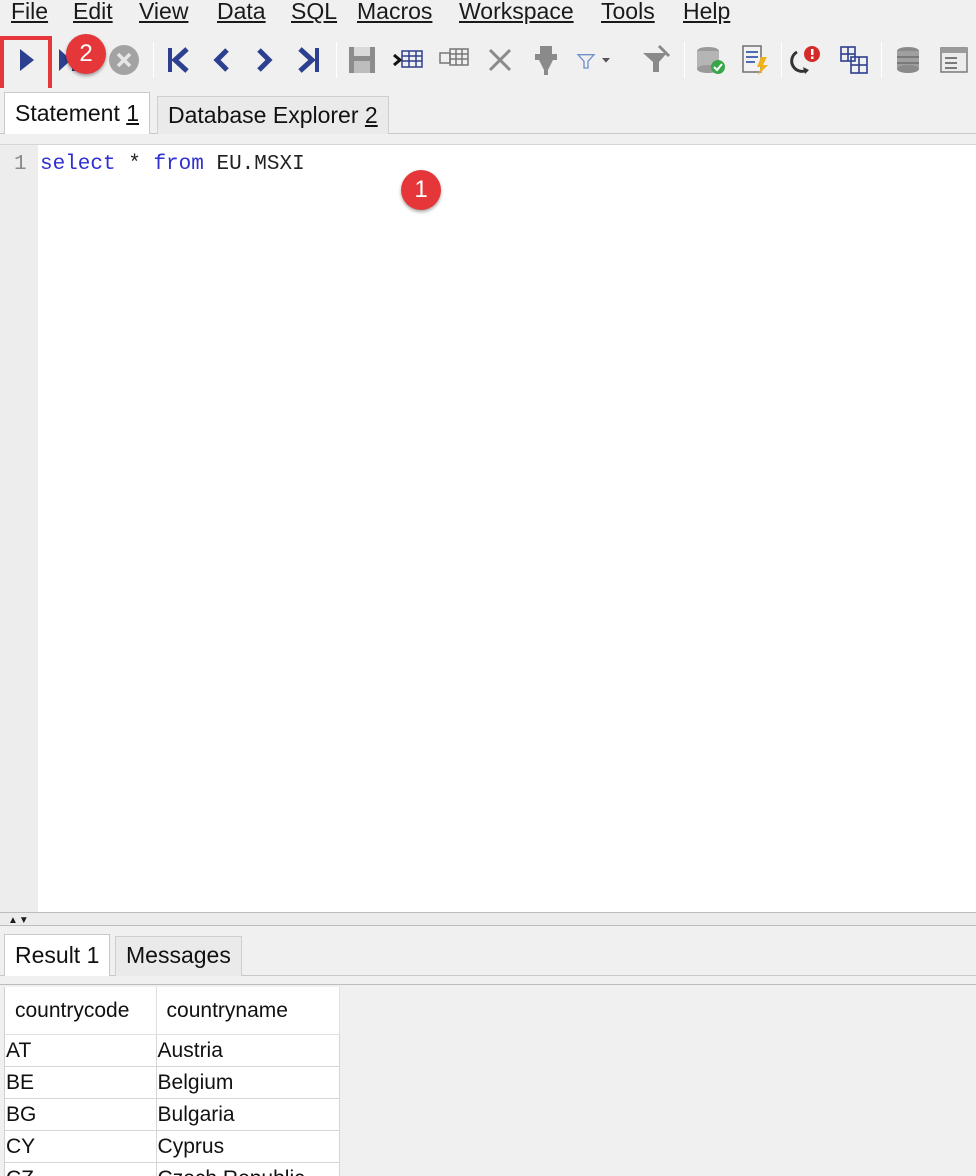  What do you see at coordinates (19, 529) in the screenshot?
I see `line-number-gutter: 1` at bounding box center [19, 529].